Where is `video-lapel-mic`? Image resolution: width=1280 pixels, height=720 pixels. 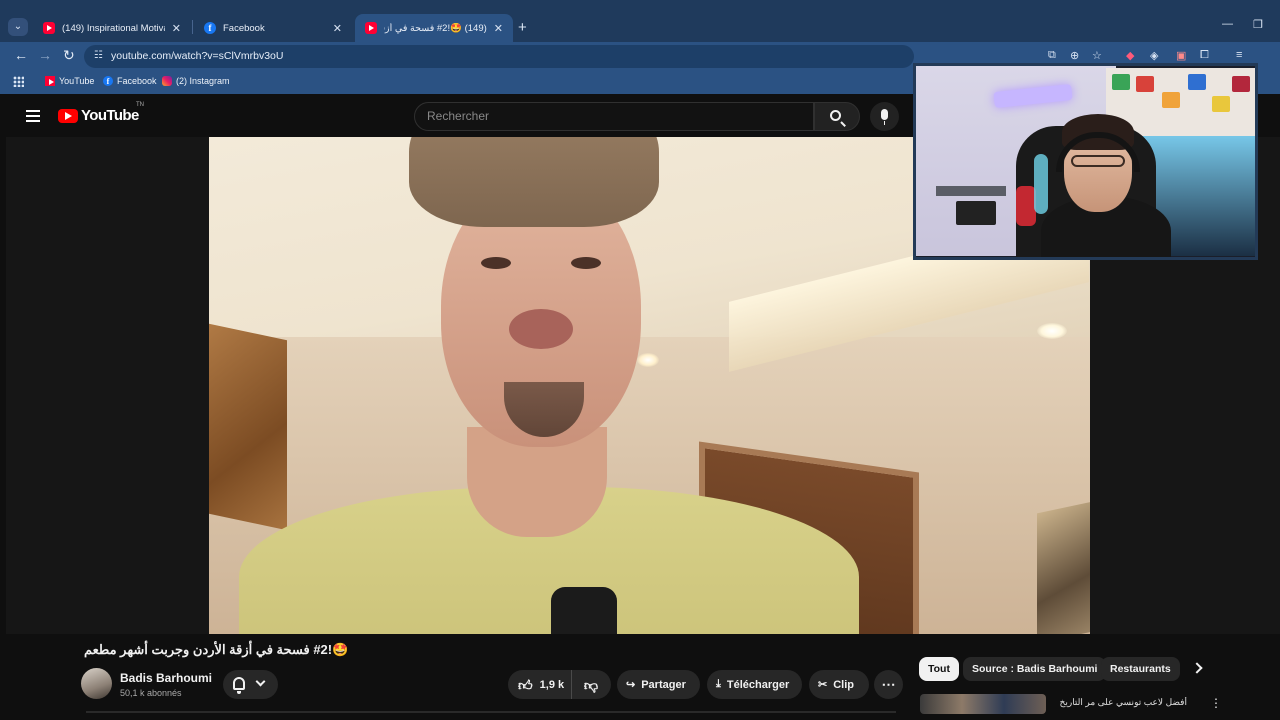
video-lapel-mic is located at coordinates (584, 610).